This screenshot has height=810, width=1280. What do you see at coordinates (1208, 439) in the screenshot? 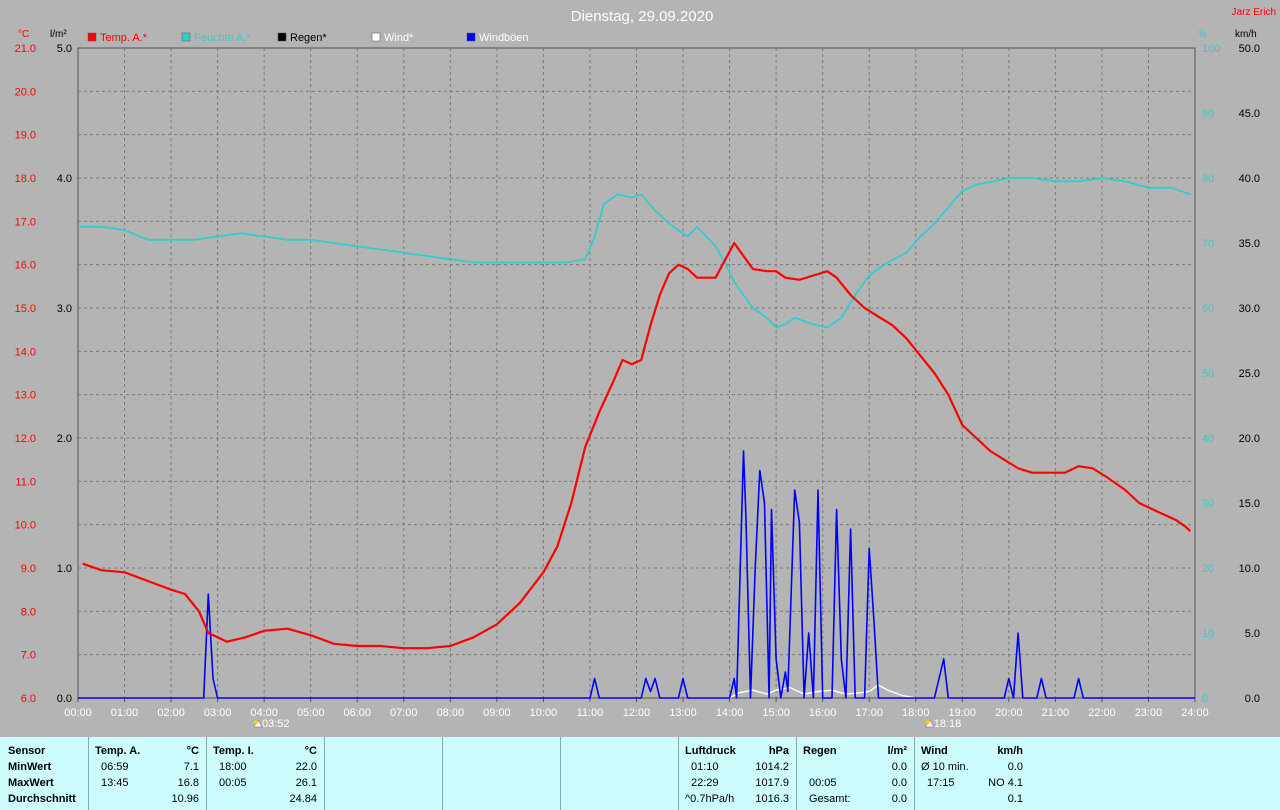
I see `humidity-tick: 40` at bounding box center [1208, 439].